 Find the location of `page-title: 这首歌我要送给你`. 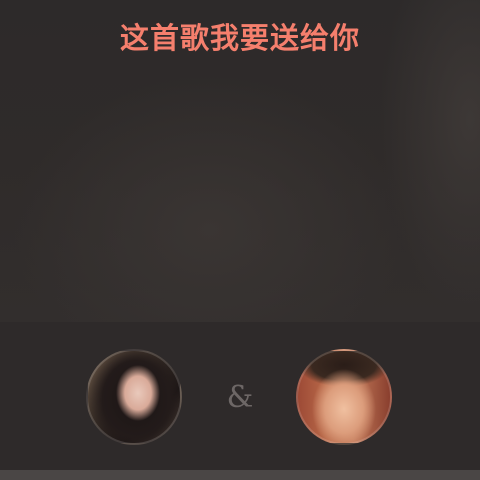

page-title: 这首歌我要送给你 is located at coordinates (239, 38).